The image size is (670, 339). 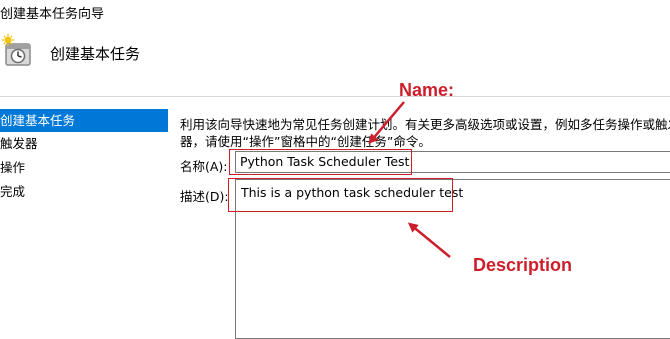 What do you see at coordinates (84, 167) in the screenshot?
I see `nav-item-action: 操作` at bounding box center [84, 167].